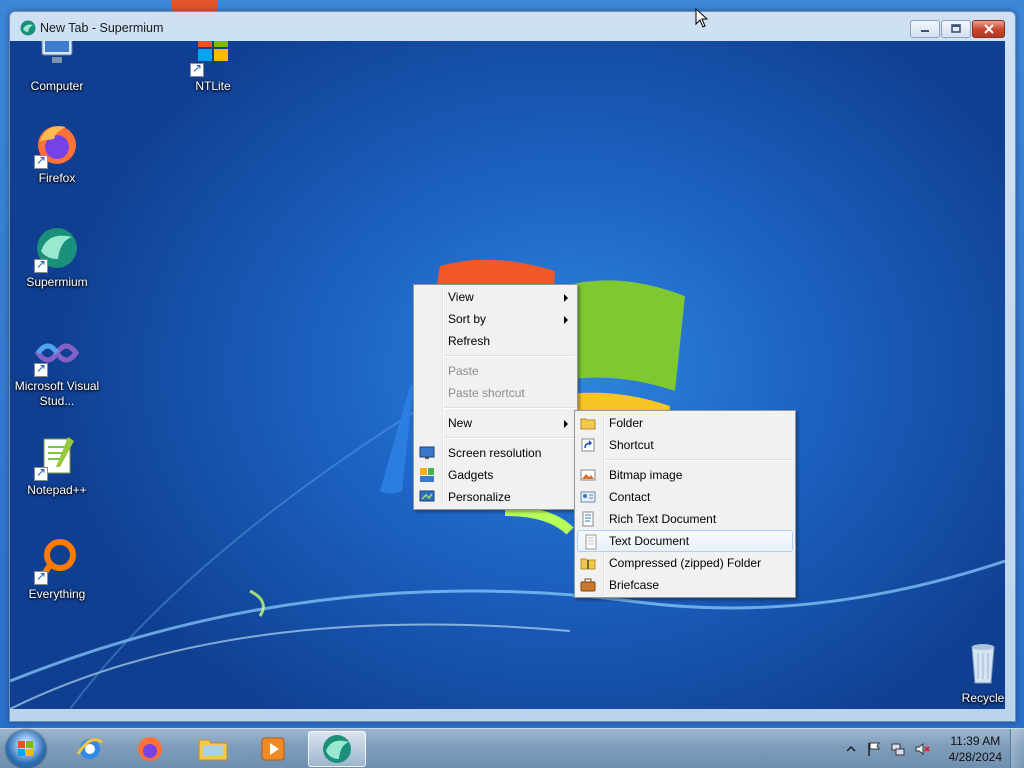 The image size is (1024, 768). I want to click on mouse-cursor-icon, so click(702, 18).